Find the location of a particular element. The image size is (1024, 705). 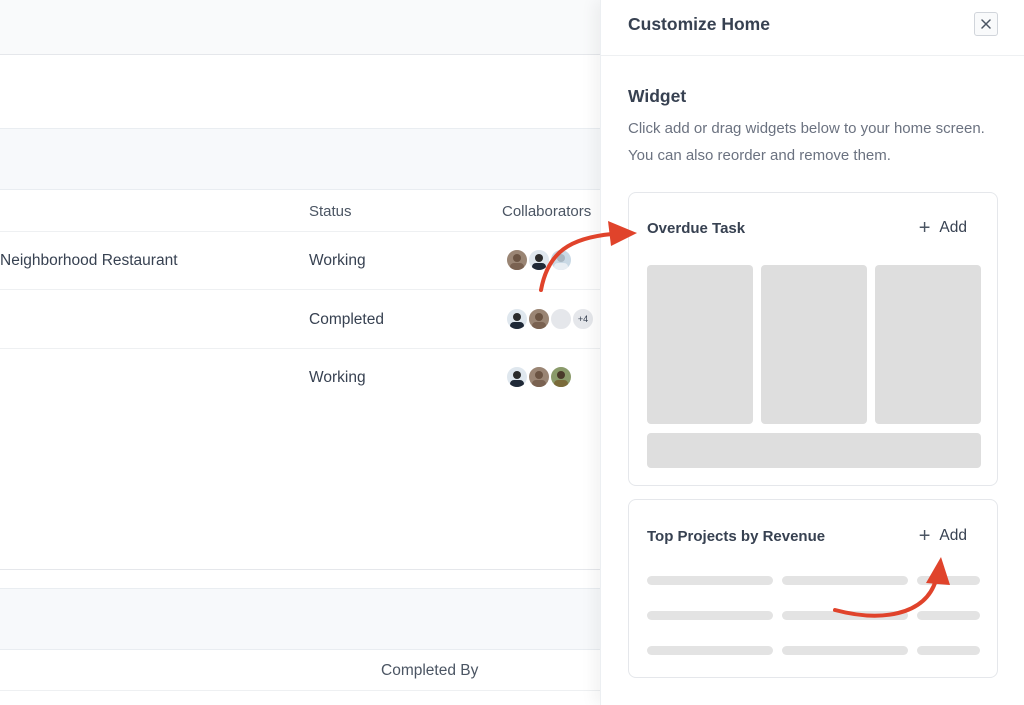

panel-header-divider is located at coordinates (812, 55).